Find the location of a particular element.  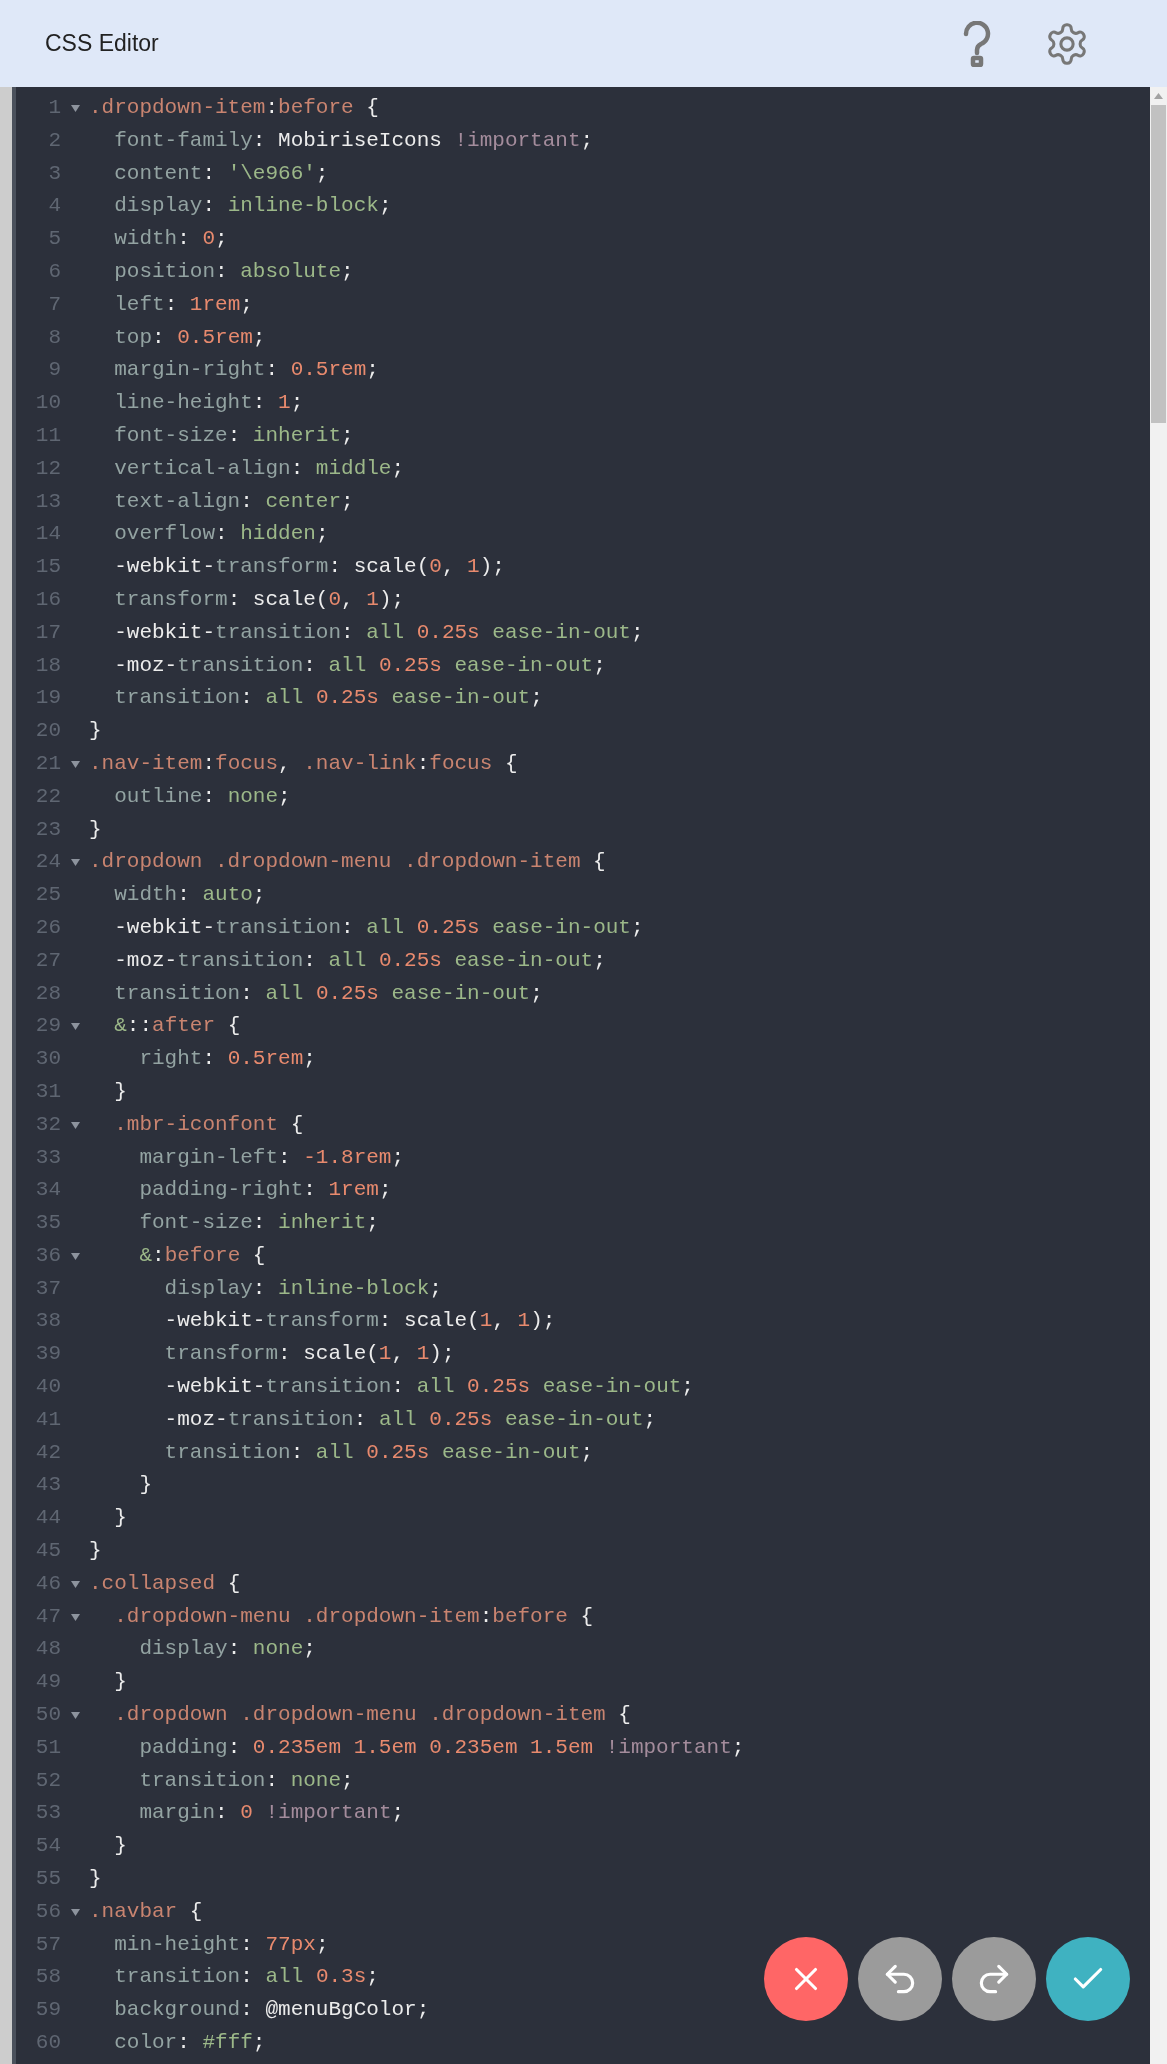

code-line: overflow: hidden; is located at coordinates (221, 534).